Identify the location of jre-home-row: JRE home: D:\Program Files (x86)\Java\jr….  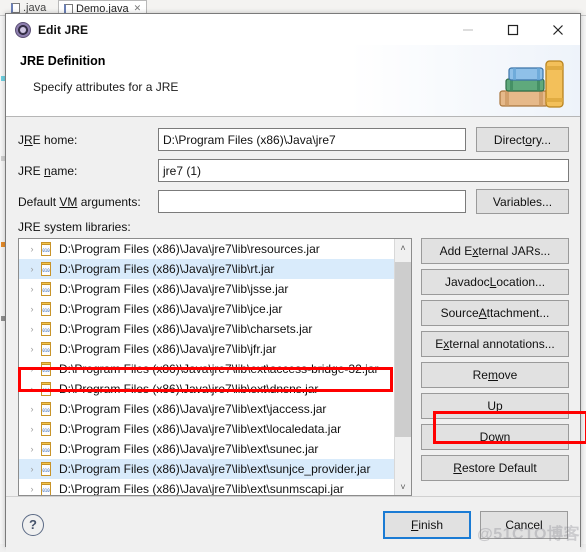
(293, 139).